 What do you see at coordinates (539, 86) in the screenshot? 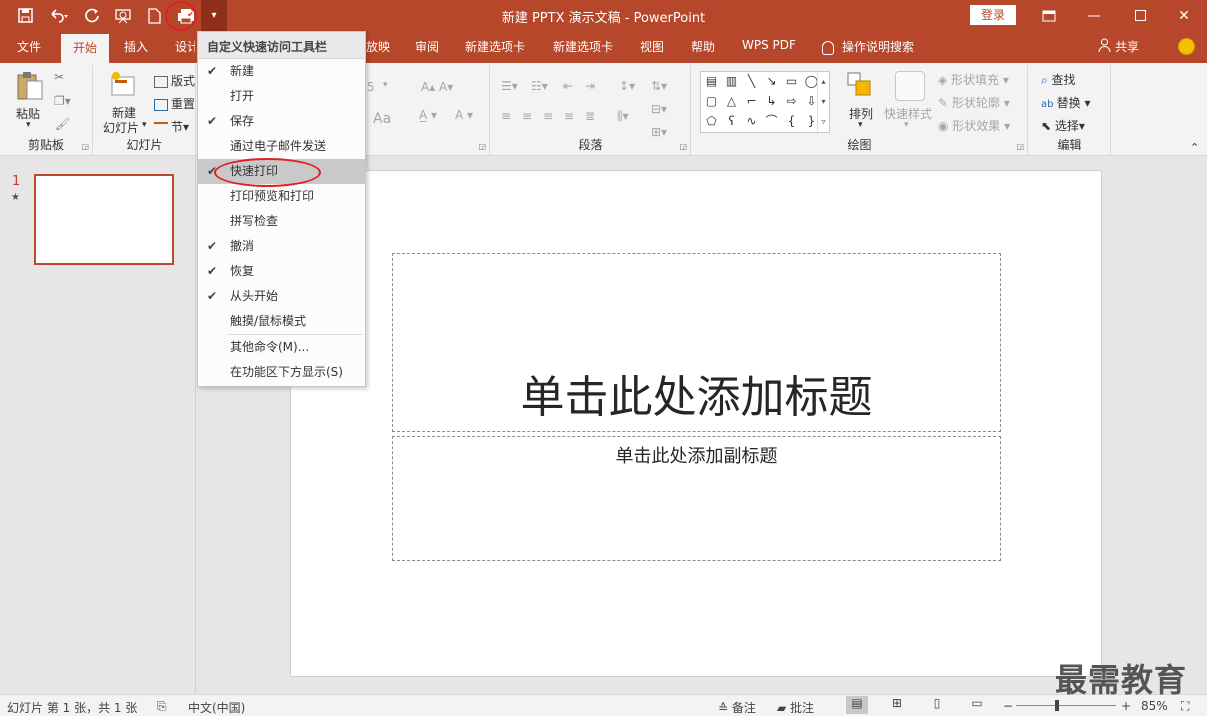
I see `numbering-icon: ☷▾` at bounding box center [539, 86].